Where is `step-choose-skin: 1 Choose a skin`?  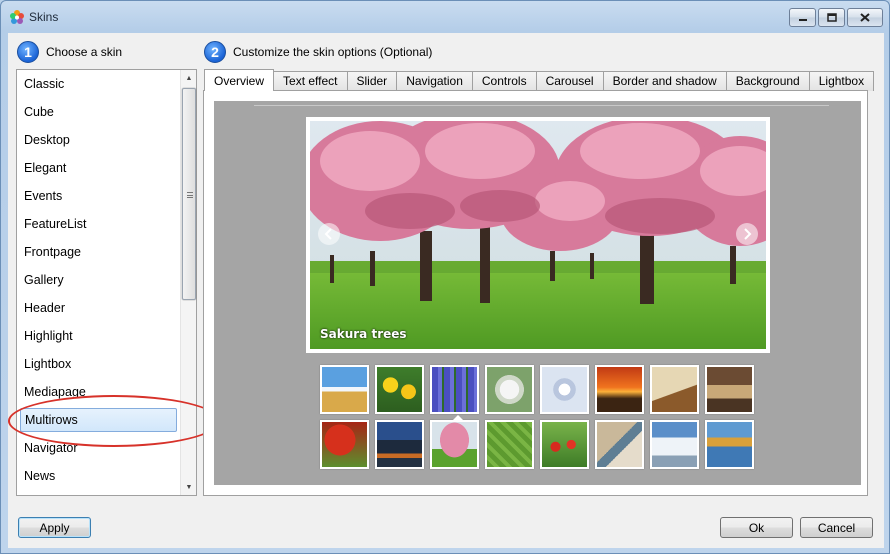
step-choose-skin: 1 Choose a skin is located at coordinates (69, 52).